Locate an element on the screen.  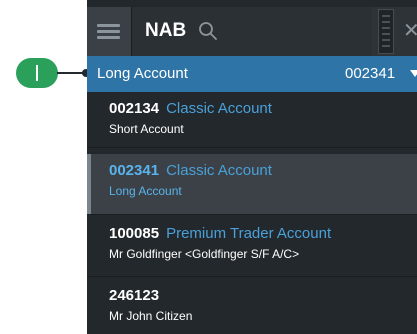
search-field: NAB is located at coordinates (252, 31).